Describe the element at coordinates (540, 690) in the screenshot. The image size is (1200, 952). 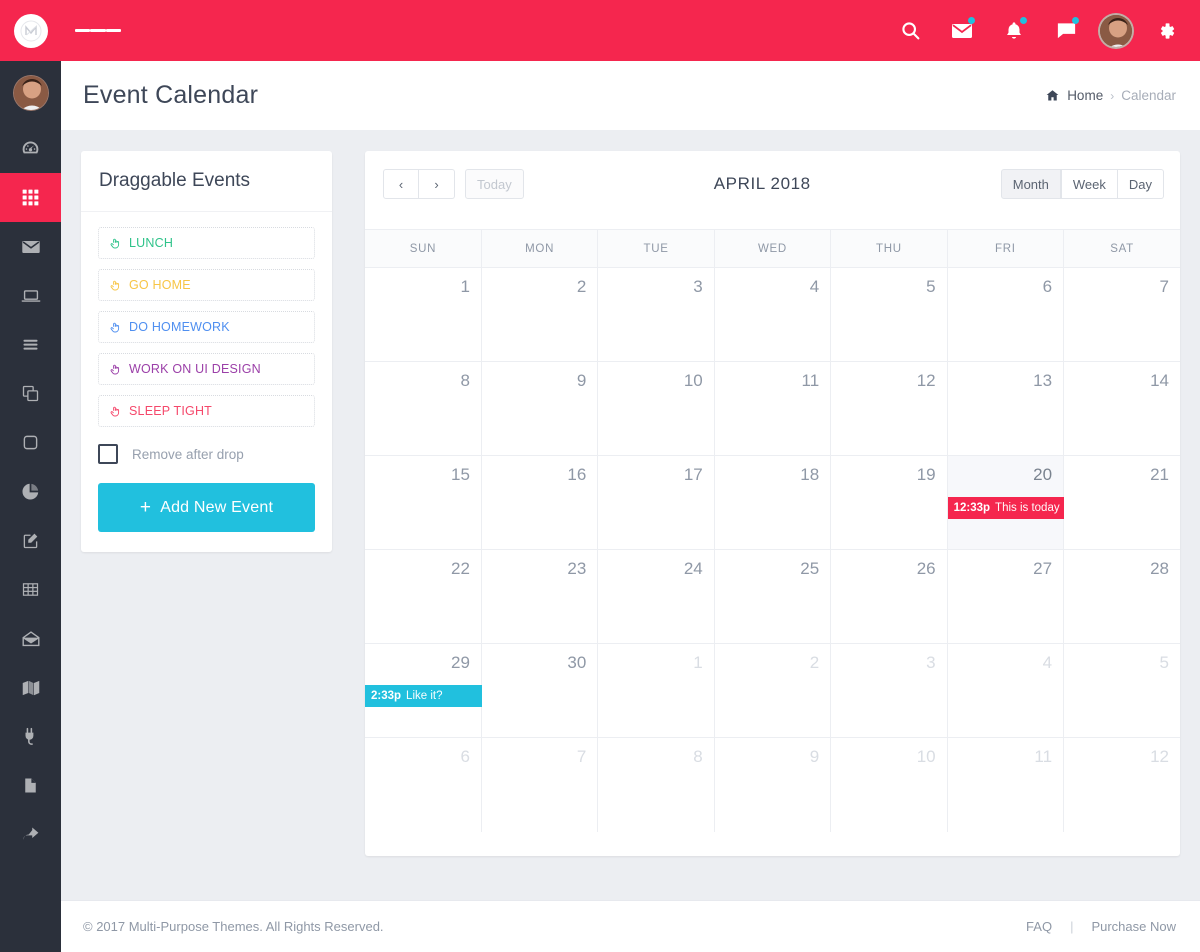
I see `calendar-day-cell: 30` at that location.